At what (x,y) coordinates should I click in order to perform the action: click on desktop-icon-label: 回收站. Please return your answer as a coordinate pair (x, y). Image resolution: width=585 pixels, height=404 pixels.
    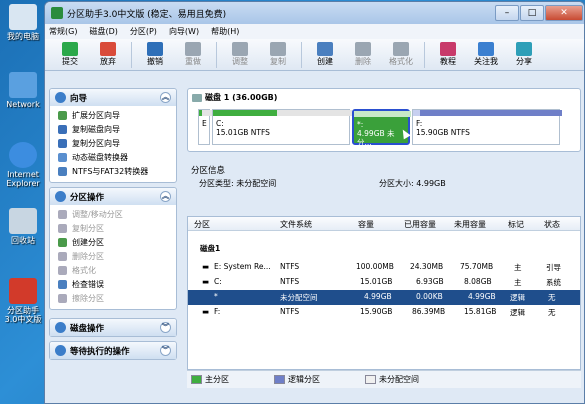
    Looking at the image, I should click on (23, 240).